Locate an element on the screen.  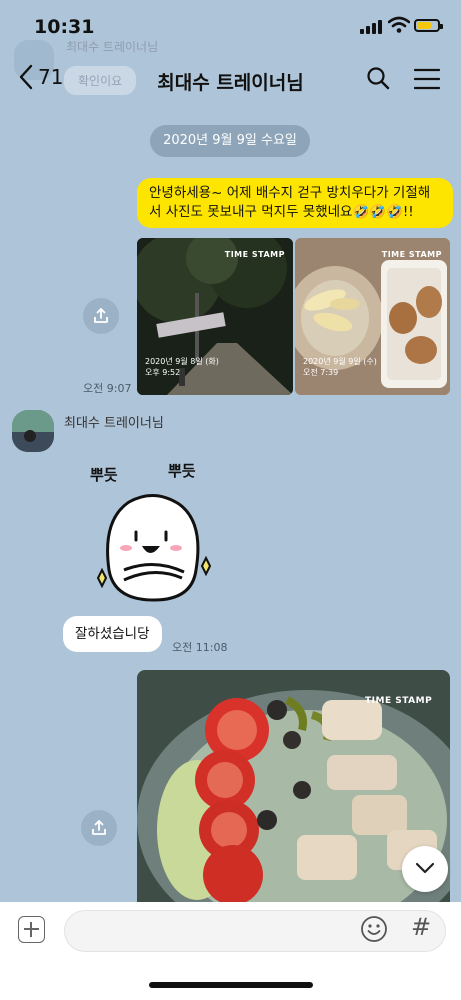
avatar-image is located at coordinates (33, 431).